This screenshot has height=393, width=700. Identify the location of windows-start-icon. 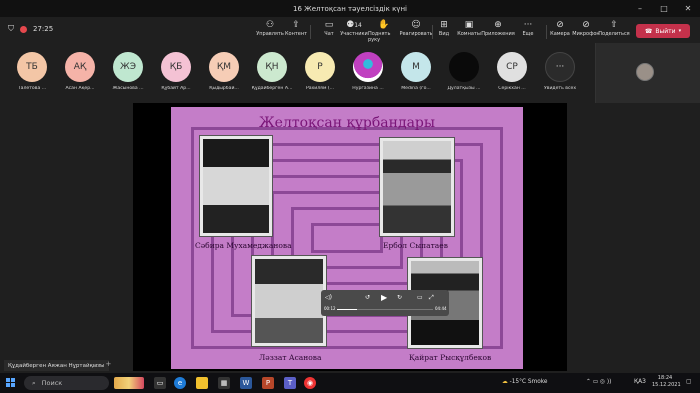
(11, 383).